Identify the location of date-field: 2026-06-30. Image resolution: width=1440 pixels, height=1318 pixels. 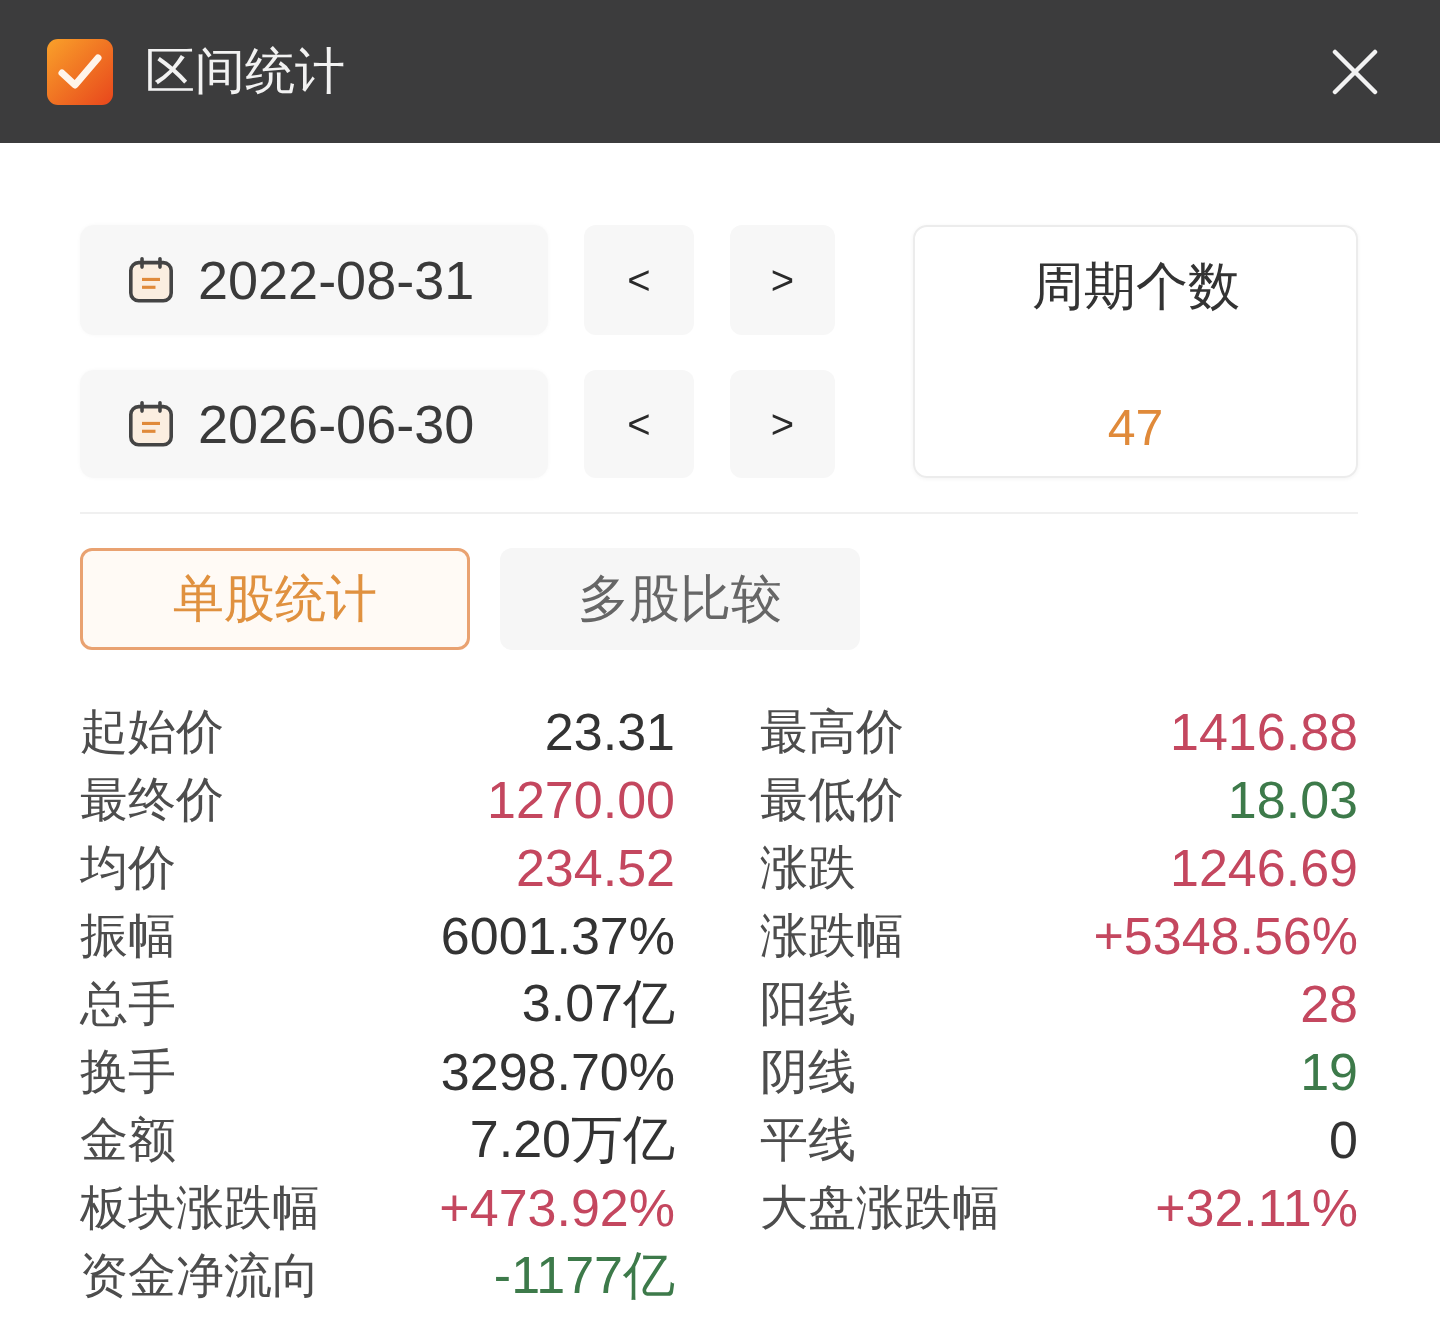
(314, 424).